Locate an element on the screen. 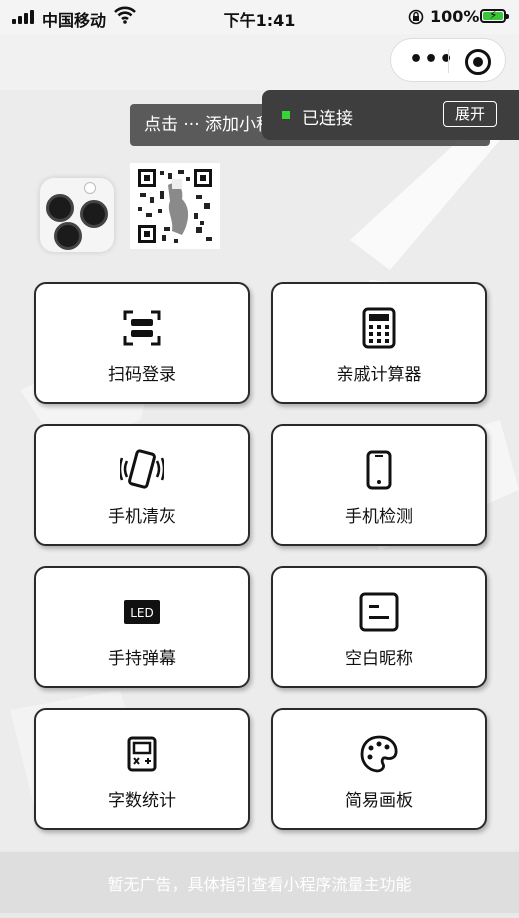  tool-card-relative-calculator: 亲戚计算器 is located at coordinates (379, 343).